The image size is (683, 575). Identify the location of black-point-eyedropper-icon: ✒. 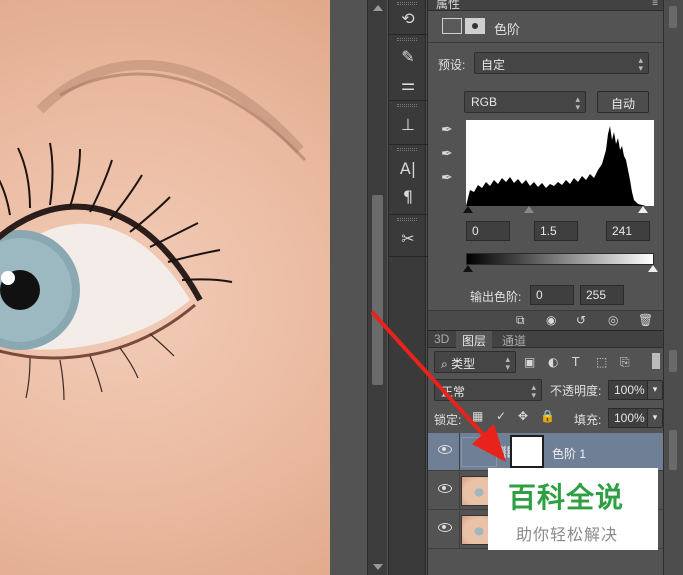
(447, 130).